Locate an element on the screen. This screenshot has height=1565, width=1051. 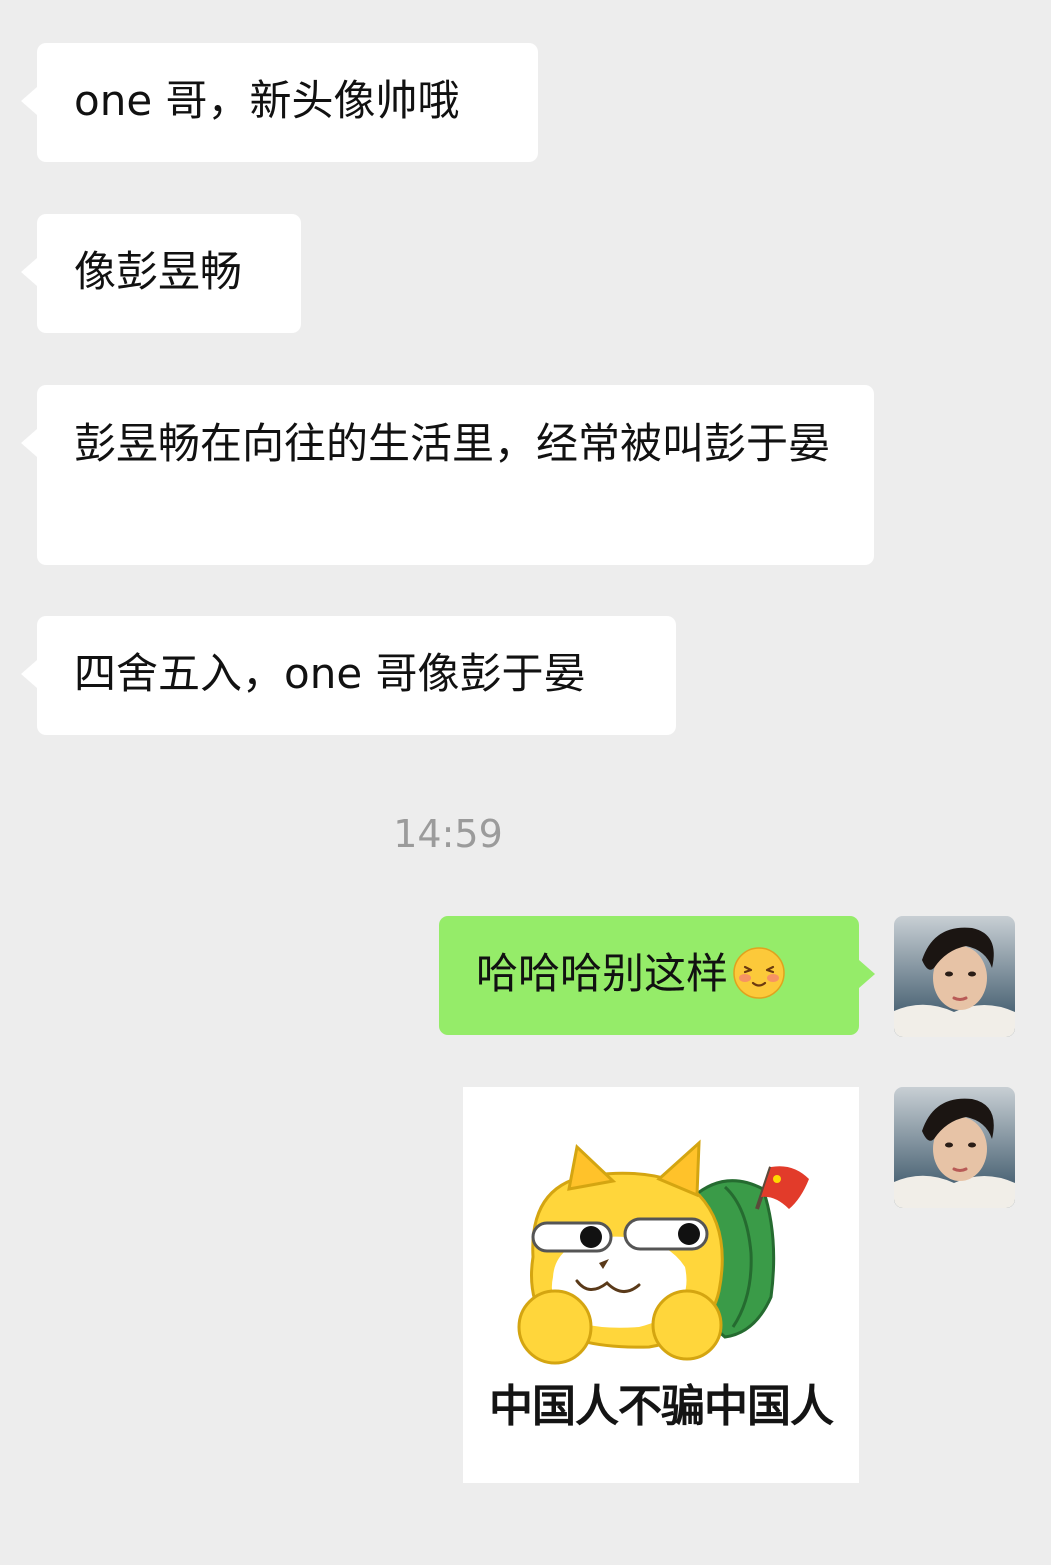
blush-smile-emoji-icon is located at coordinates (759, 973).